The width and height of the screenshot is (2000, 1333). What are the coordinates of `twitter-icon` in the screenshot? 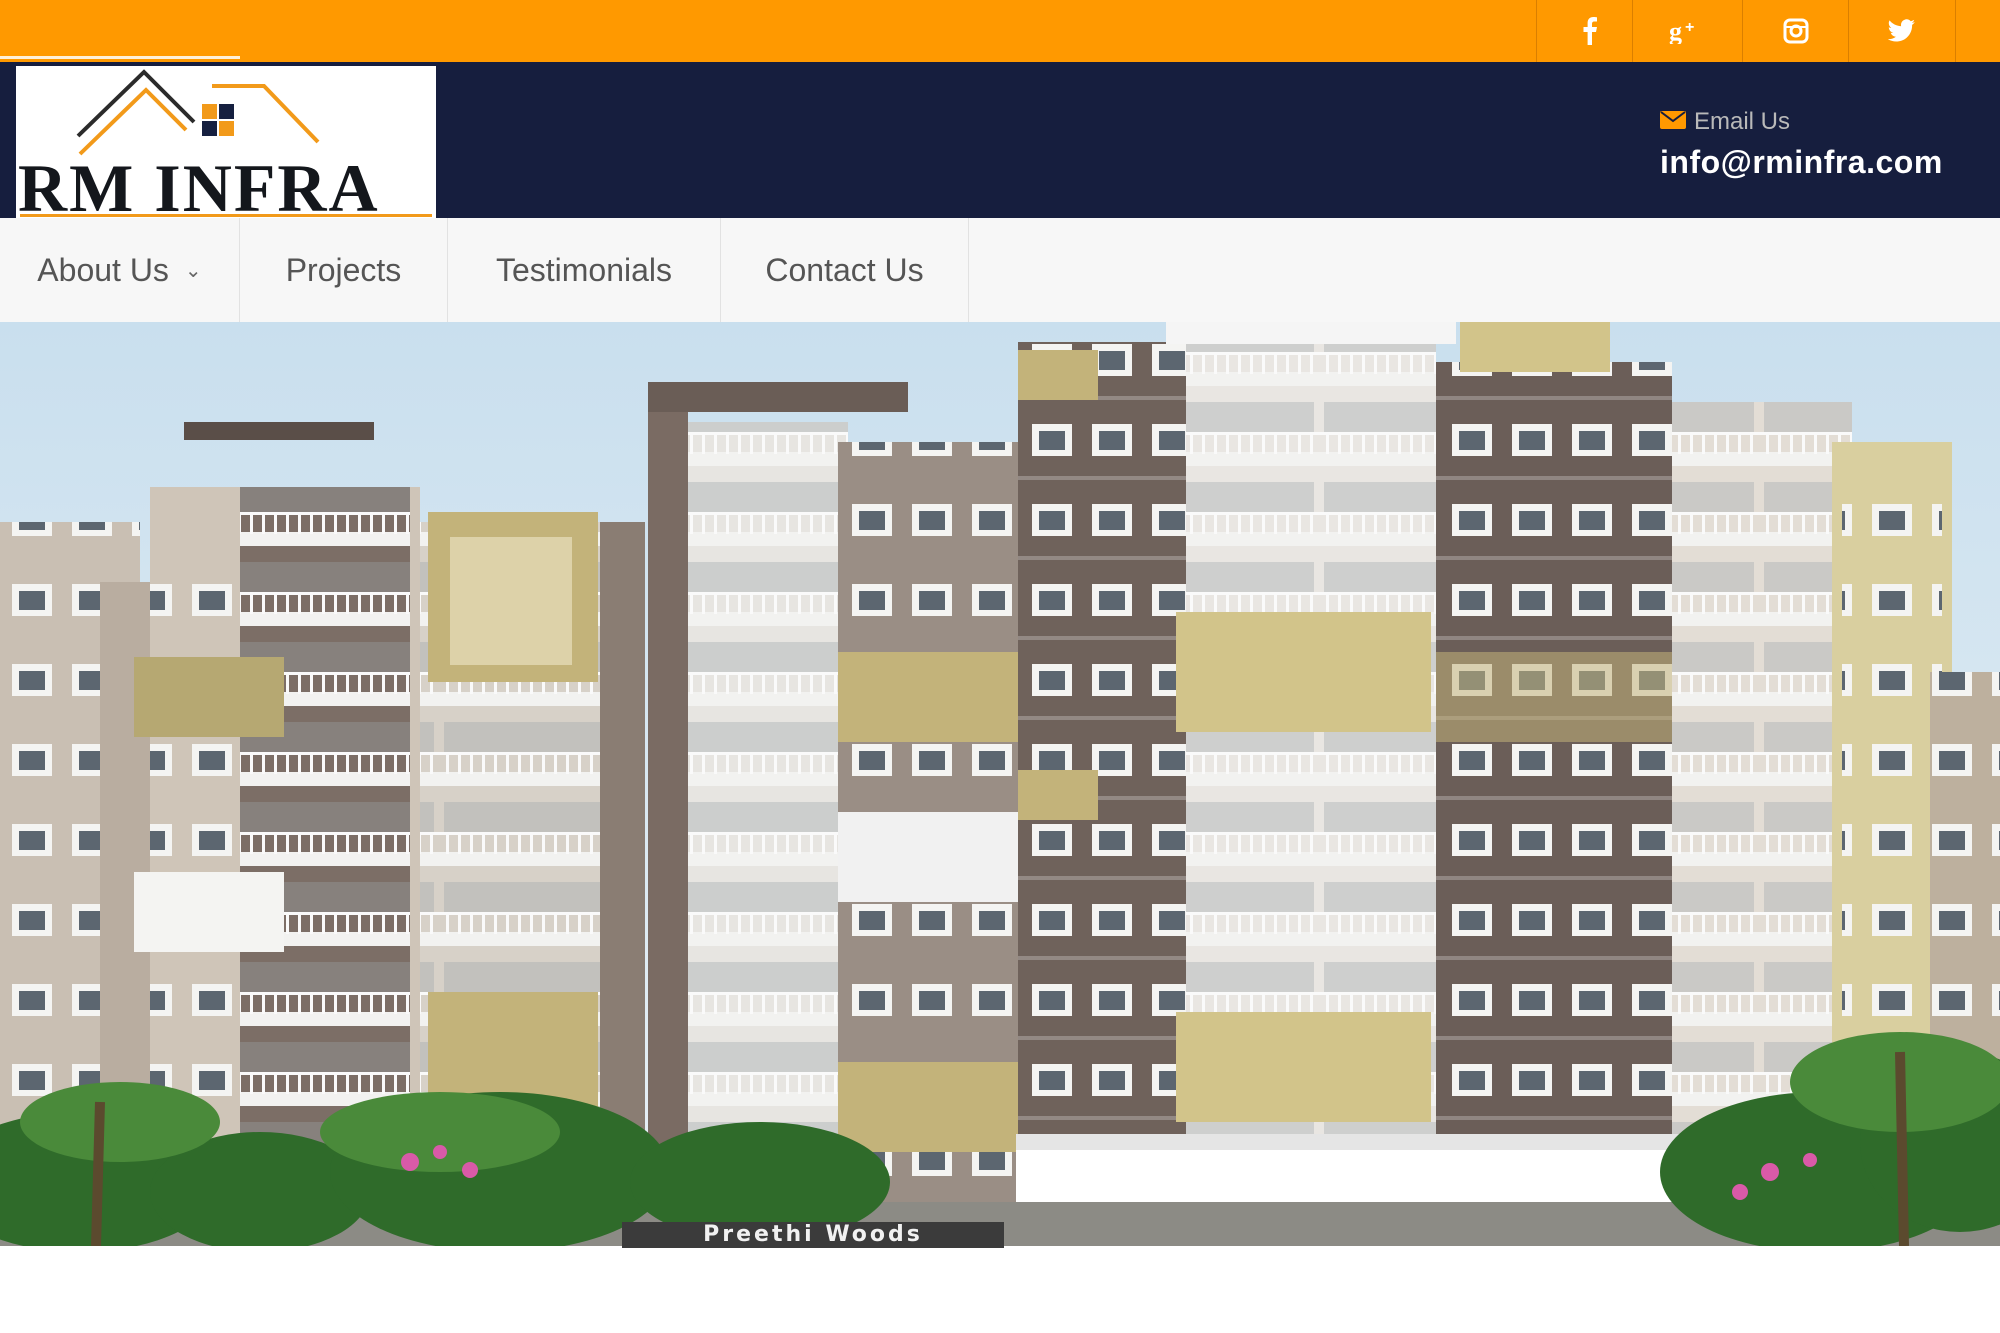 It's located at (1902, 31).